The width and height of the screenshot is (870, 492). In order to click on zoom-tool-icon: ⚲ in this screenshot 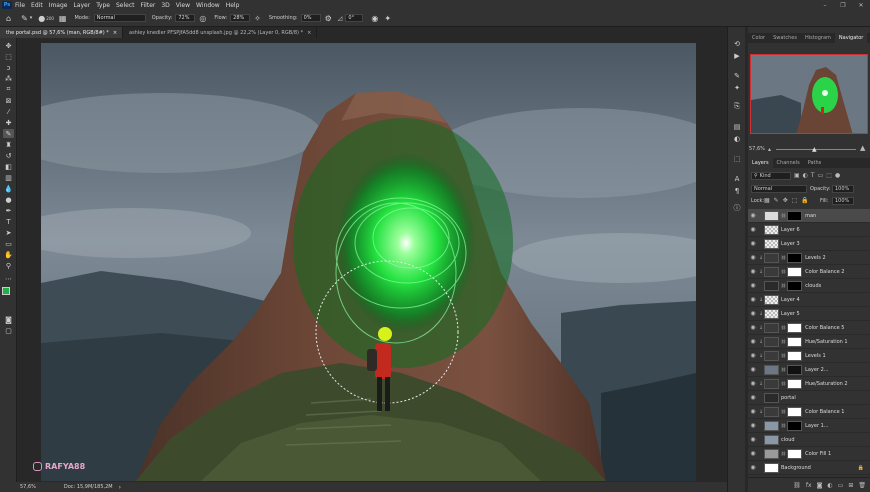, I will do `click(8, 265)`.